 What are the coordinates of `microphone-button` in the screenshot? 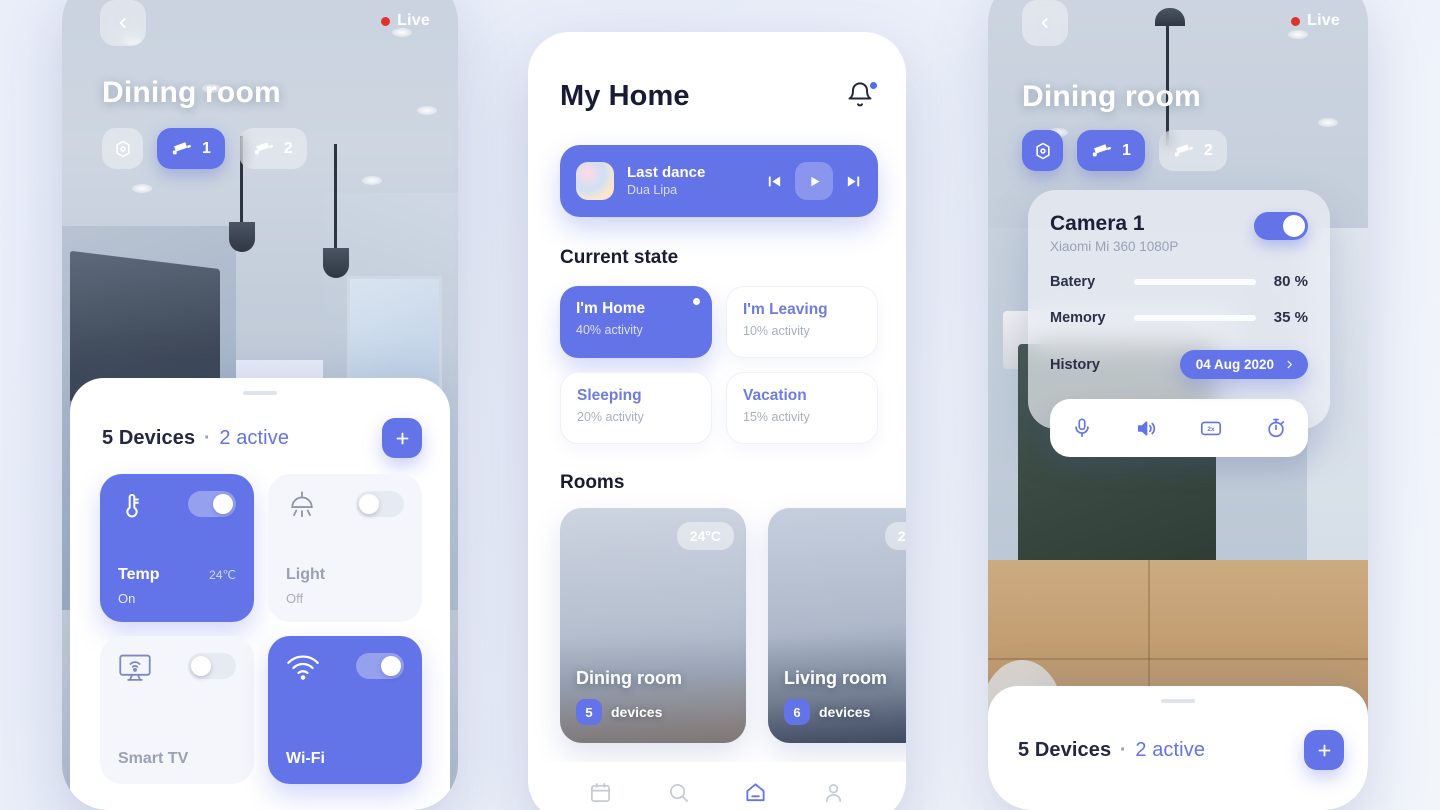 It's located at (1082, 428).